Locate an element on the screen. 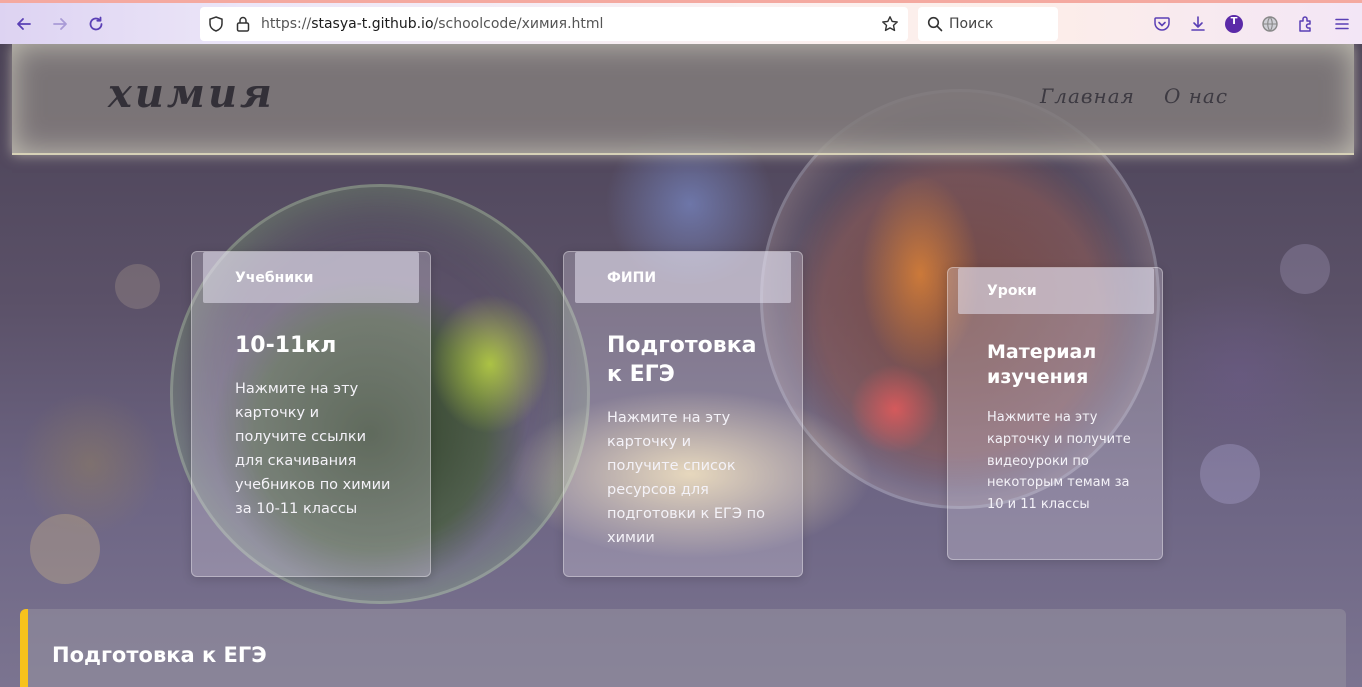 The width and height of the screenshot is (1362, 687). card-tab-label: Уроки is located at coordinates (1056, 291).